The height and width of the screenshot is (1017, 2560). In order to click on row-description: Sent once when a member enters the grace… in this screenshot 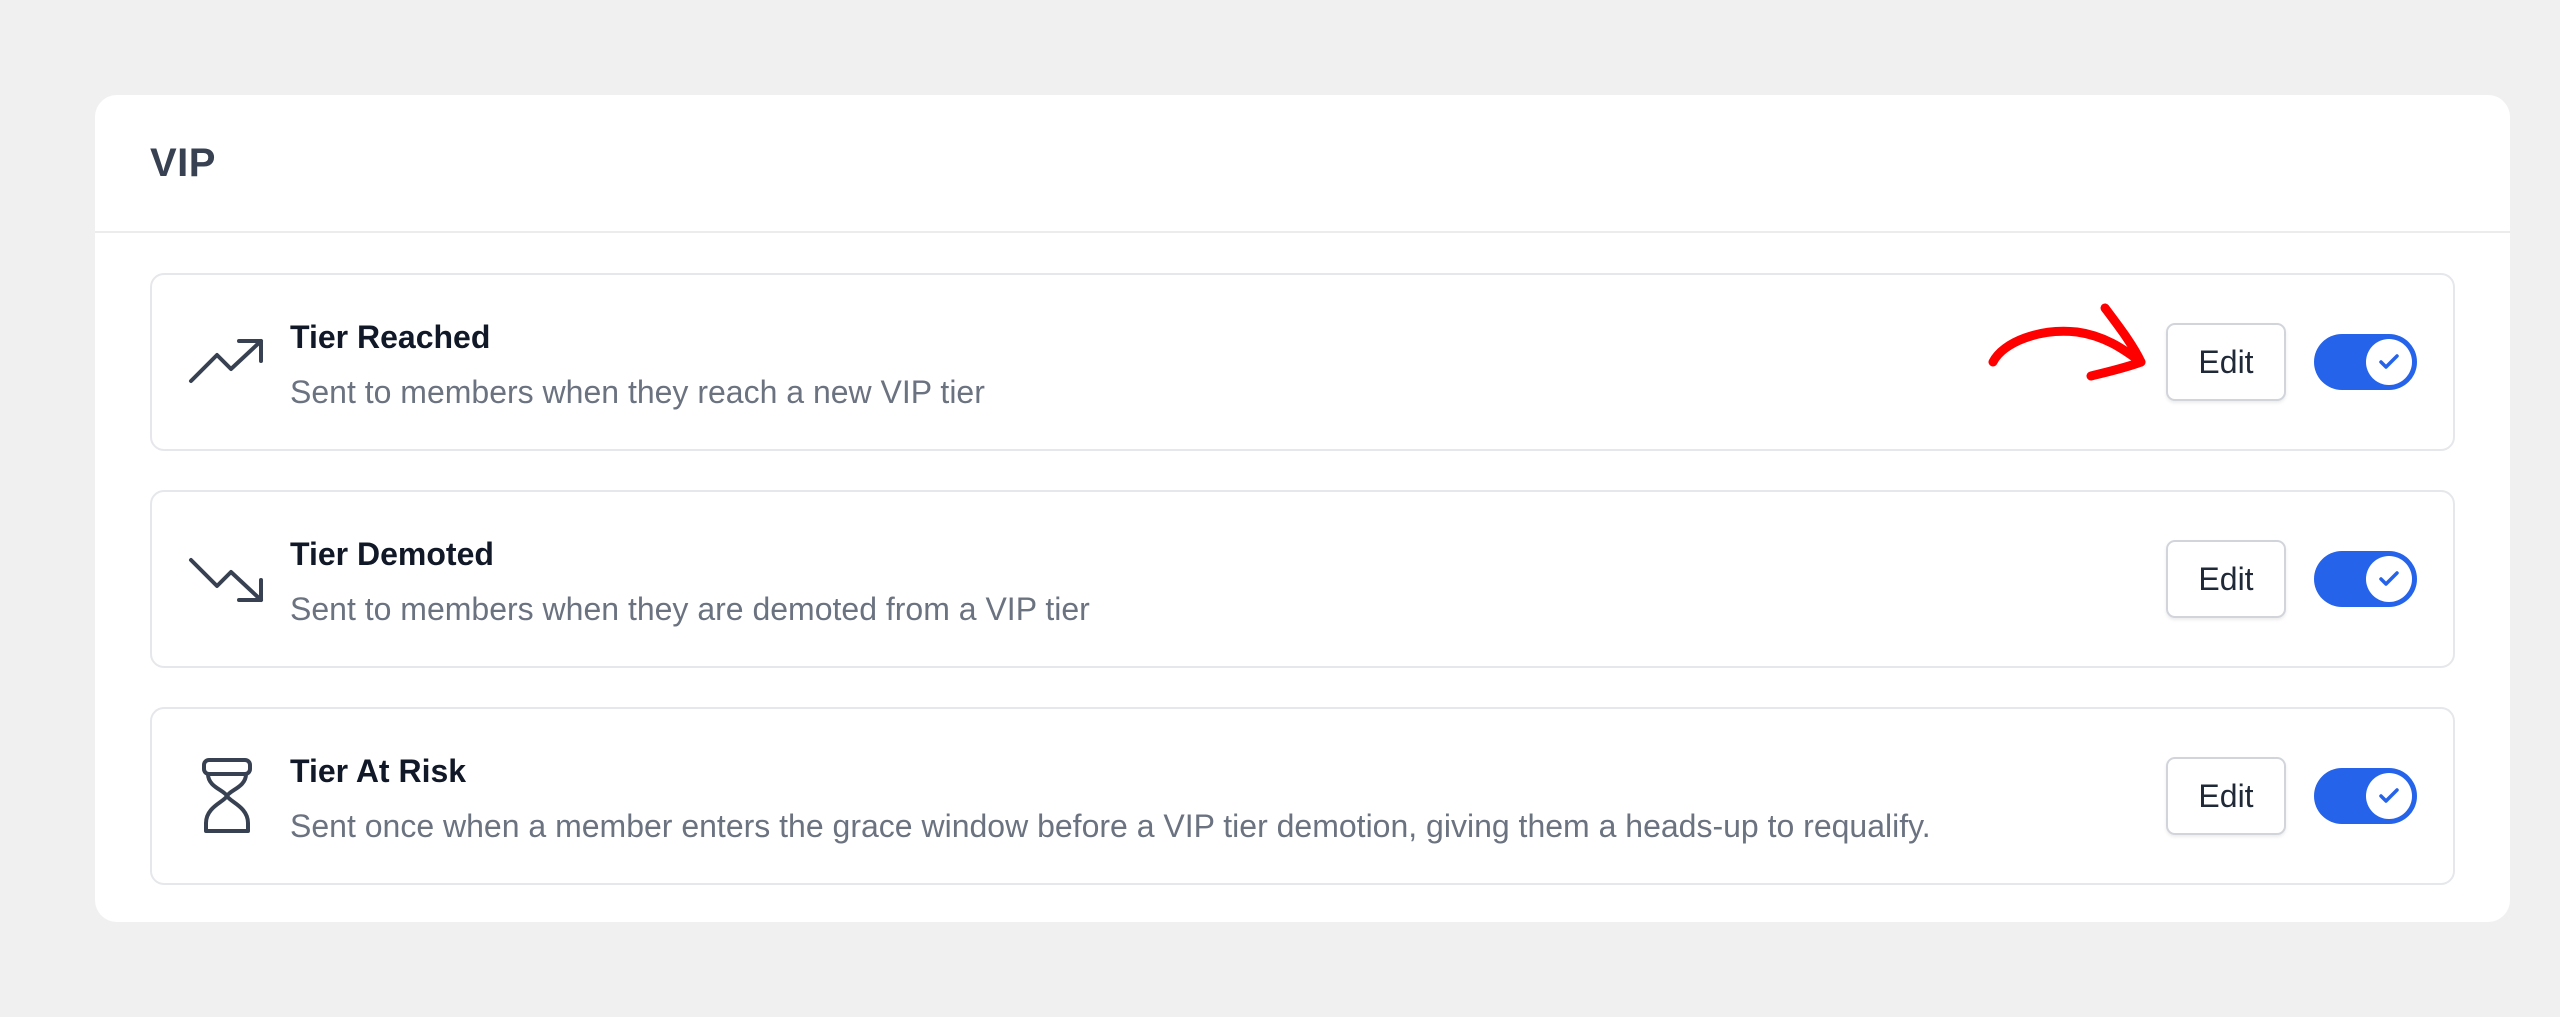, I will do `click(1110, 826)`.